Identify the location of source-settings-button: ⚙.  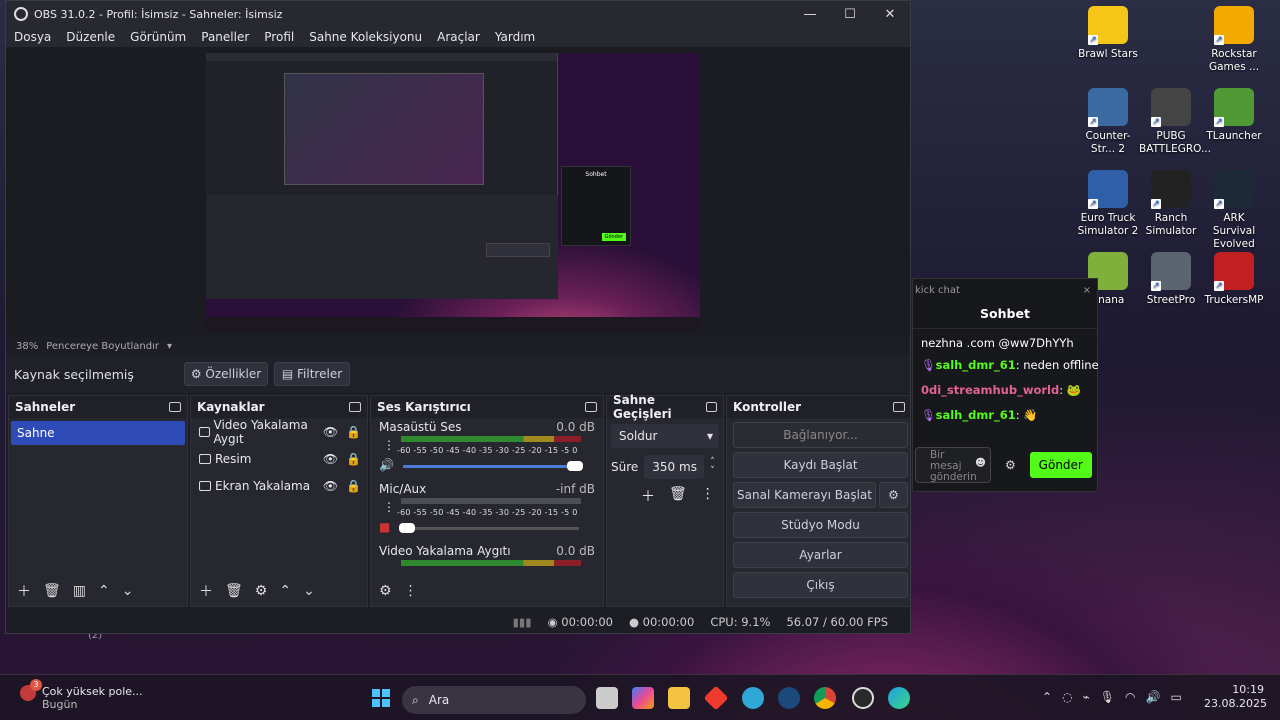
(261, 591).